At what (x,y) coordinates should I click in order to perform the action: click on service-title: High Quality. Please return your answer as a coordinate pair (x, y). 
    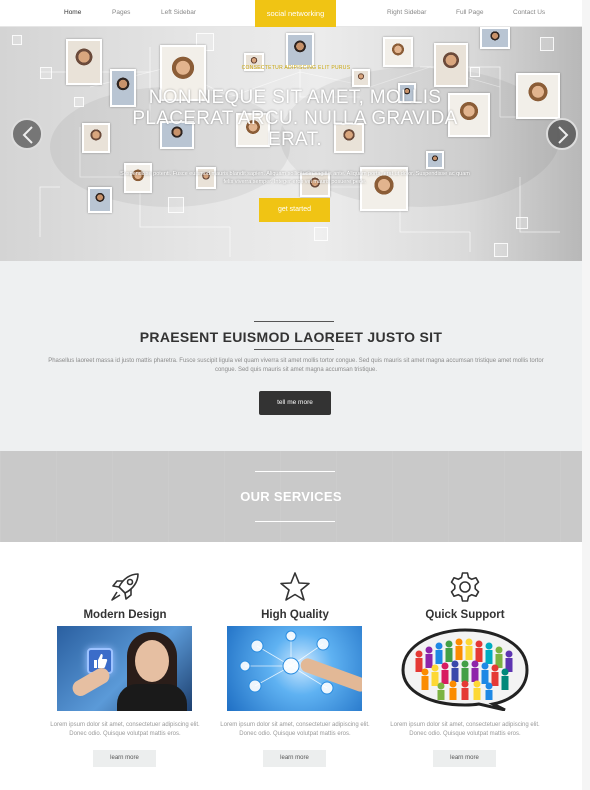
    Looking at the image, I should click on (295, 615).